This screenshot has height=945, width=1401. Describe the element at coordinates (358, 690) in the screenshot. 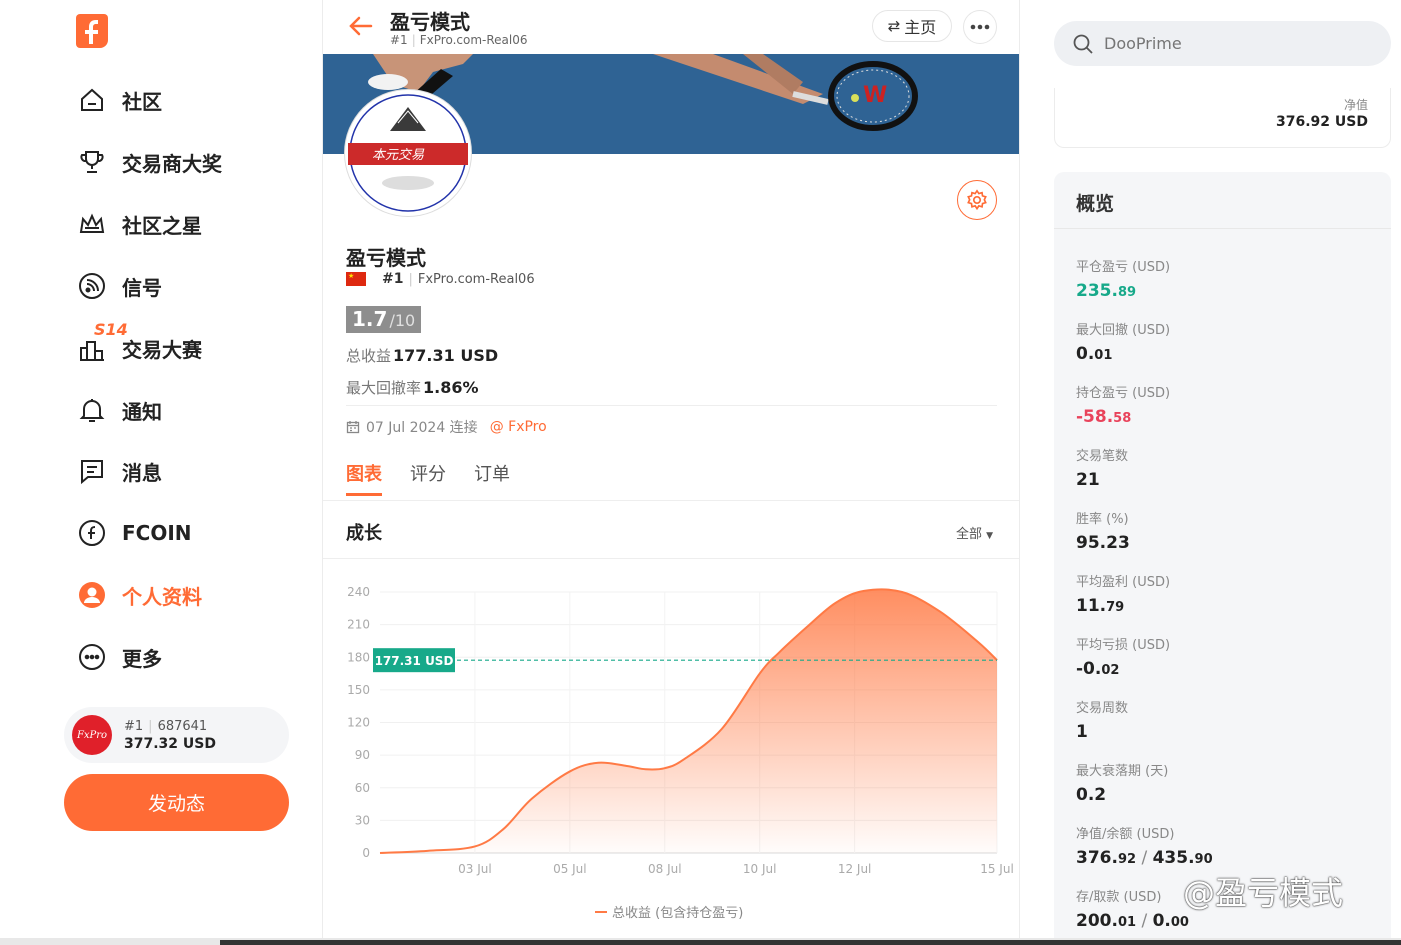

I see `y-tick-label: 150` at that location.